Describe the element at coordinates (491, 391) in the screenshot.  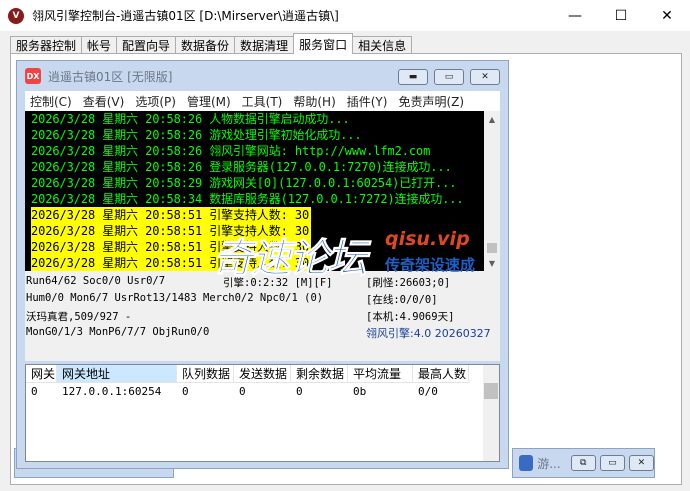
I see `gateway-scroll-thumb` at that location.